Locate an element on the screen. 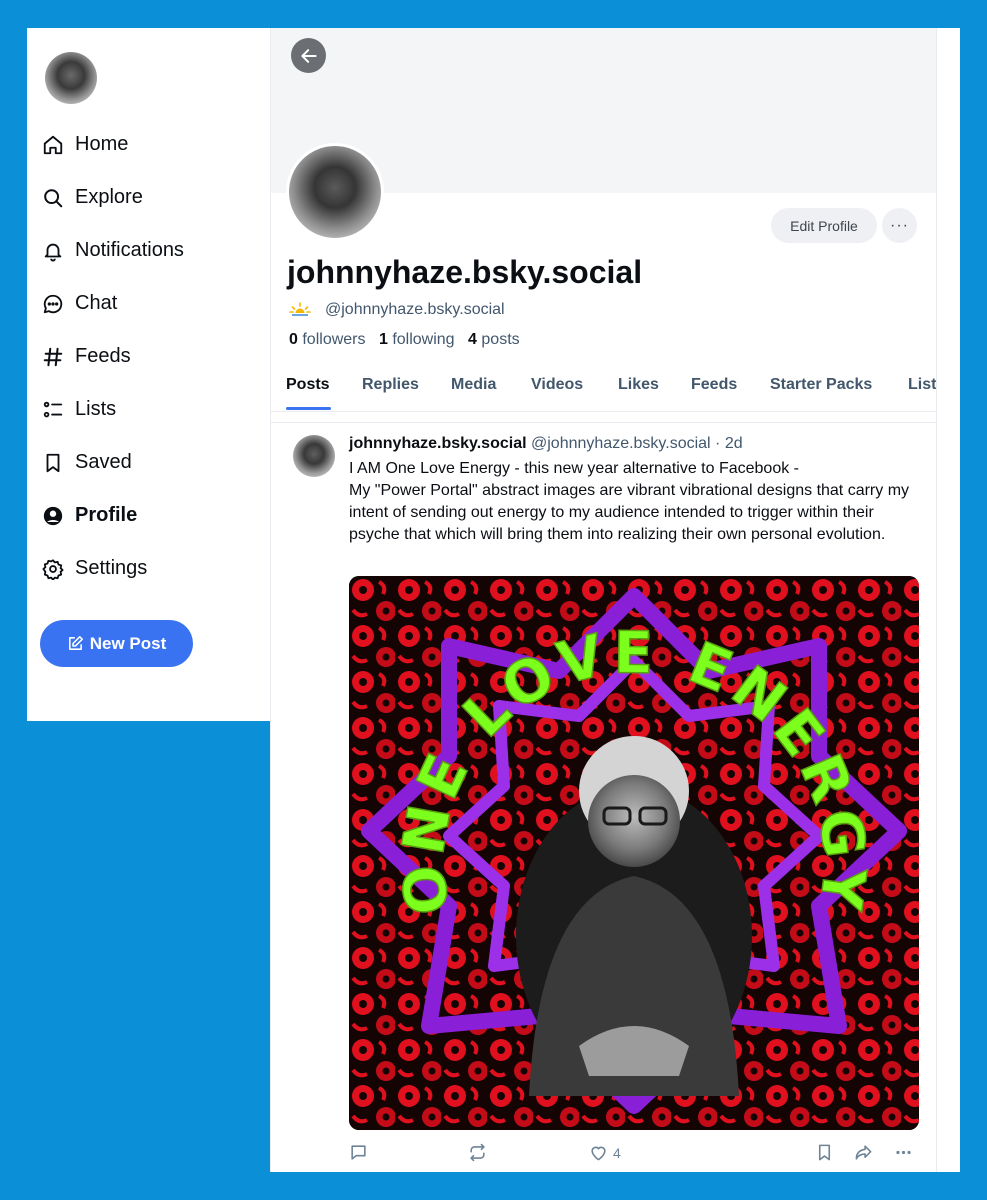 Image resolution: width=987 pixels, height=1200 pixels. sidebar-item-label: Explore is located at coordinates (109, 197).